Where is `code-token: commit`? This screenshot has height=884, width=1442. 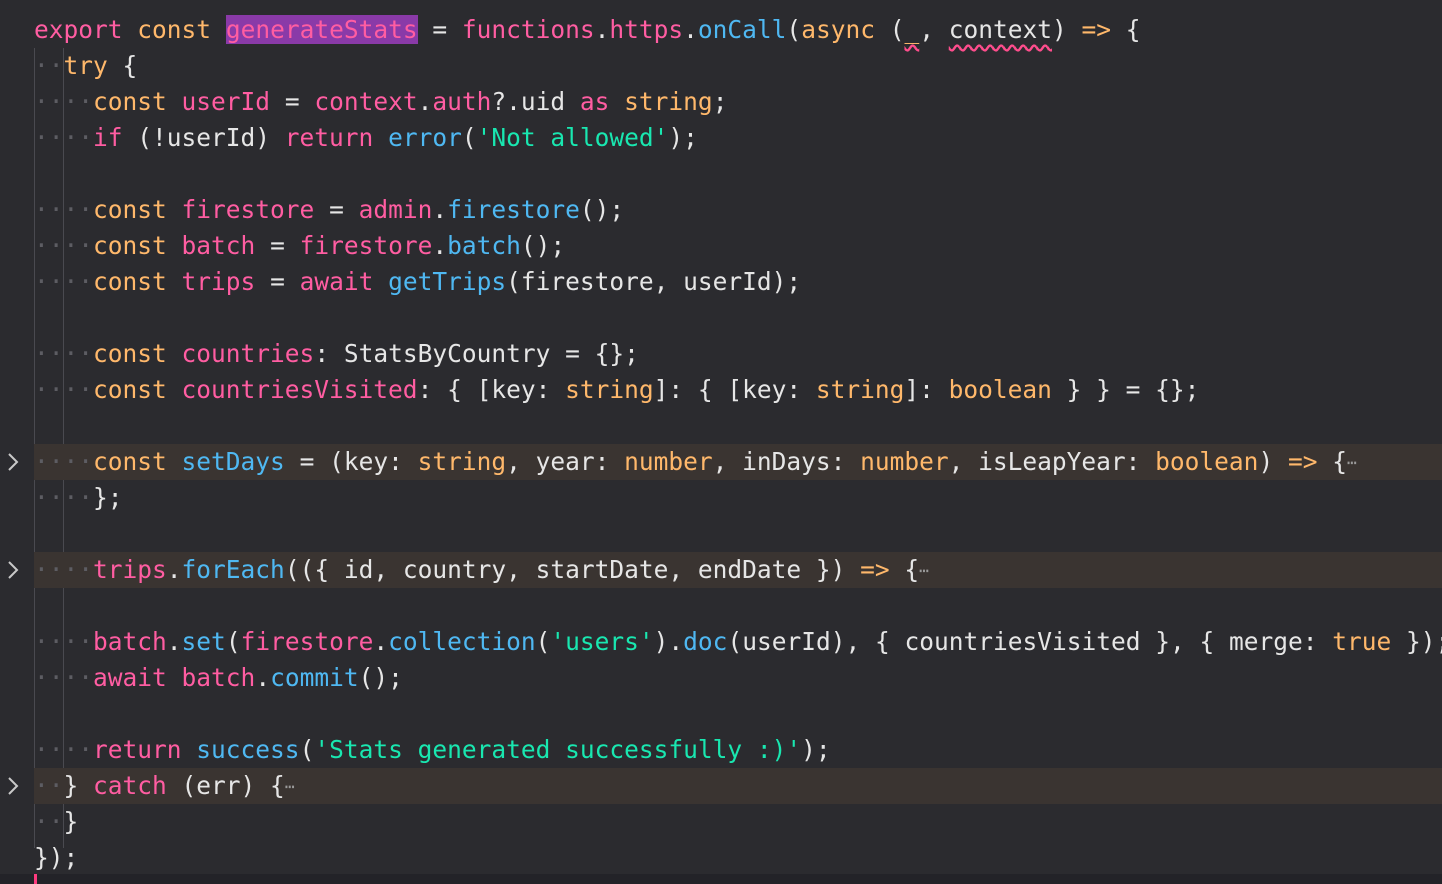
code-token: commit is located at coordinates (314, 677).